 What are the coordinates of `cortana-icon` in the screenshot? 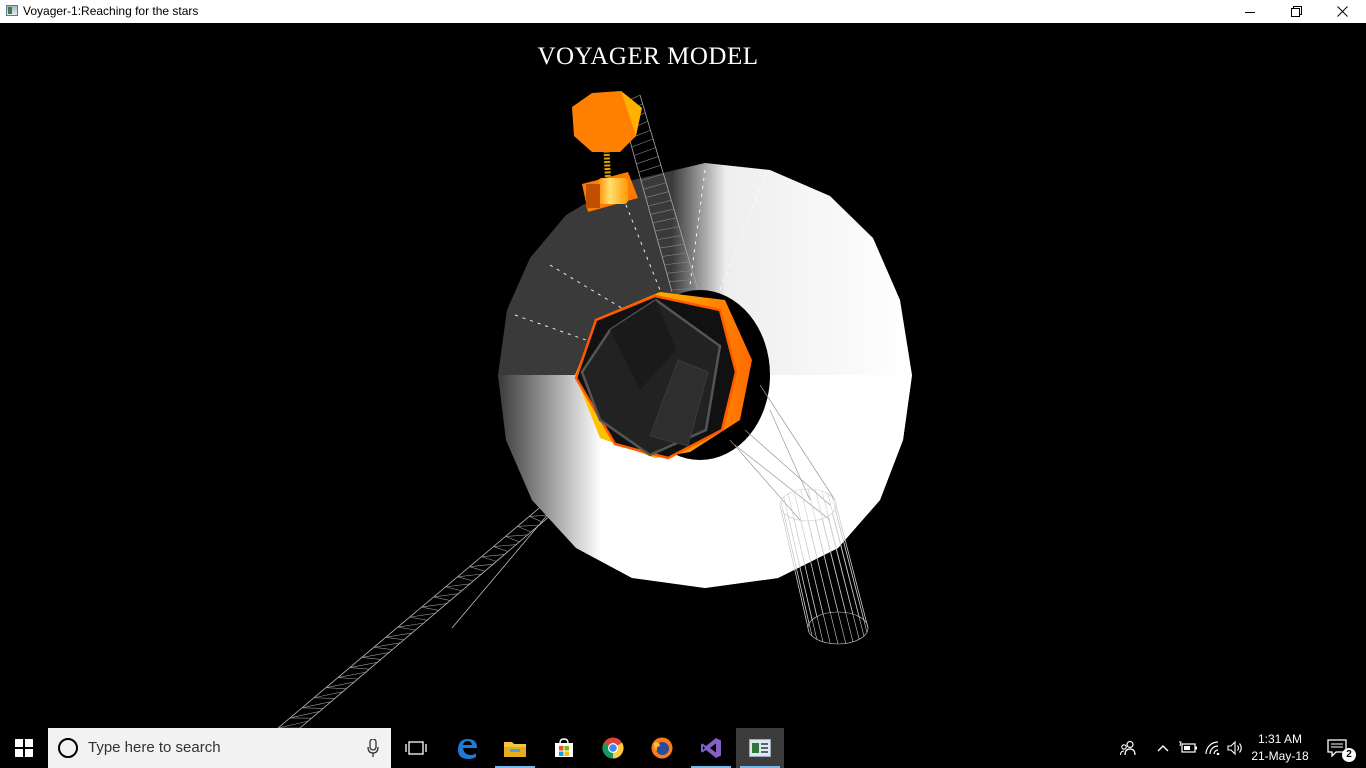 It's located at (68, 748).